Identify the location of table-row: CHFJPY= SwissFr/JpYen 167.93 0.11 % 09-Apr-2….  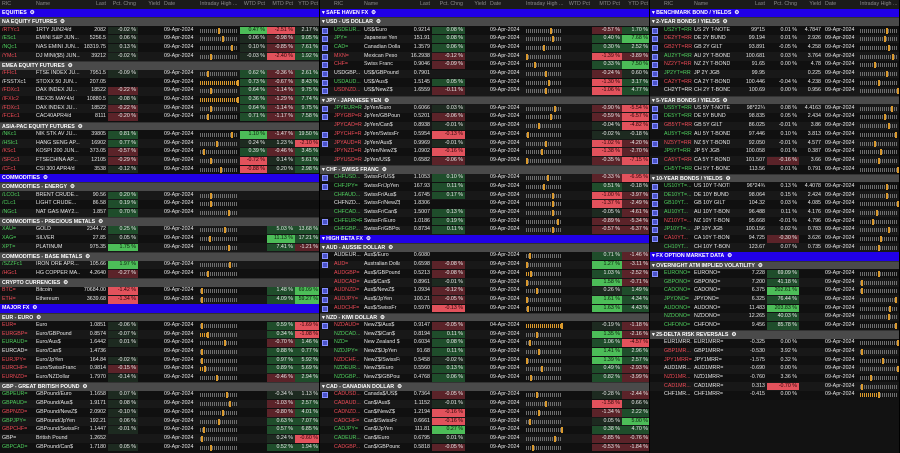
(484, 187).